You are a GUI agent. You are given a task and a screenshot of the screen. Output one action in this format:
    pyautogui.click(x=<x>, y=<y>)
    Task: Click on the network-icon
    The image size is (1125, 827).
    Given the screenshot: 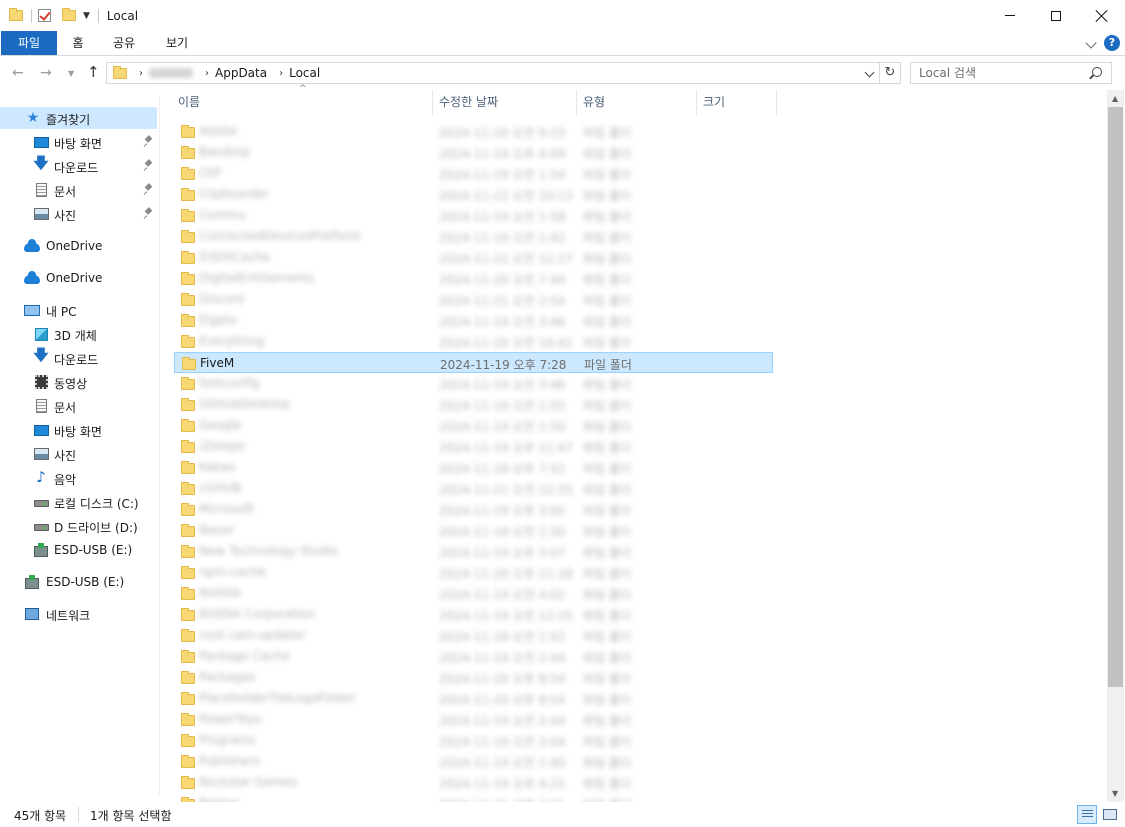 What is the action you would take?
    pyautogui.click(x=32, y=614)
    